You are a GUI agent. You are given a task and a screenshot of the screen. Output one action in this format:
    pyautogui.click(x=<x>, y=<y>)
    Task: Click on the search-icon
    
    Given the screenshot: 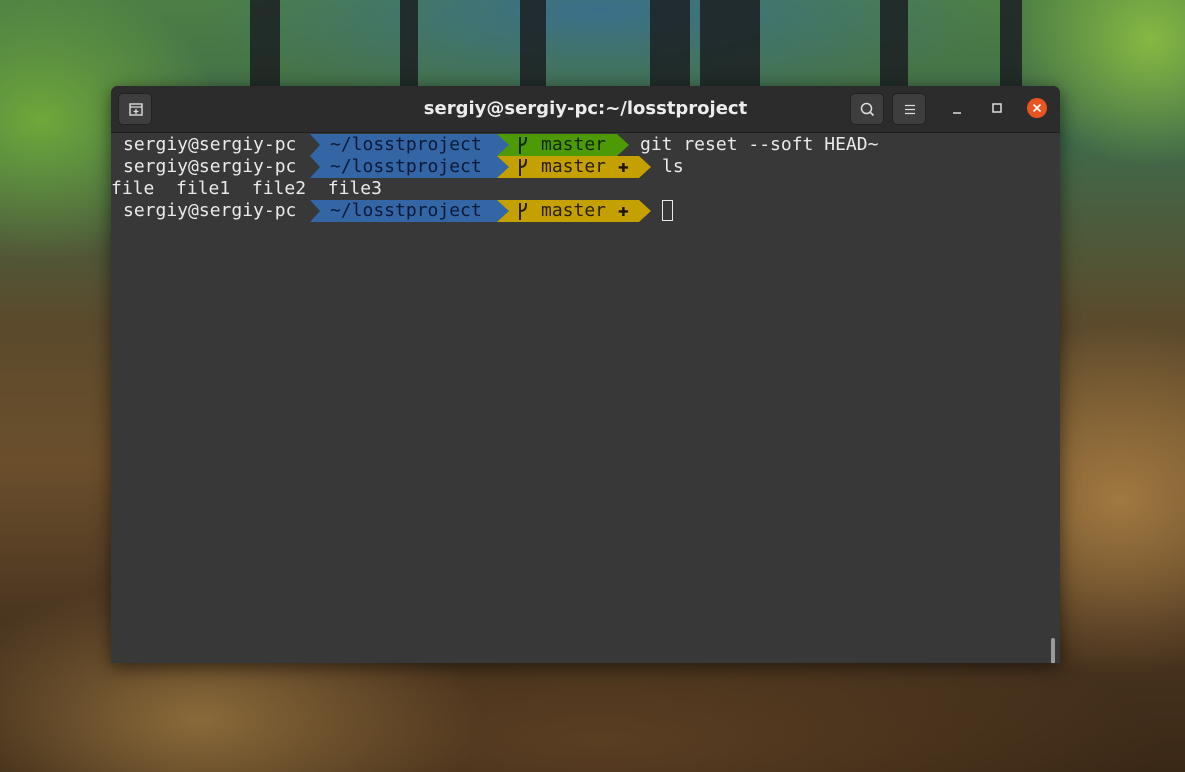 What is the action you would take?
    pyautogui.click(x=867, y=109)
    